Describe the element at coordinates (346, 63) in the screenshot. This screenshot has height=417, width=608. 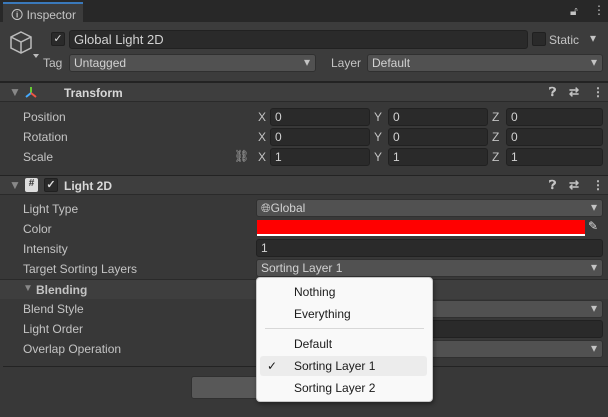
I see `layer-label: Layer` at that location.